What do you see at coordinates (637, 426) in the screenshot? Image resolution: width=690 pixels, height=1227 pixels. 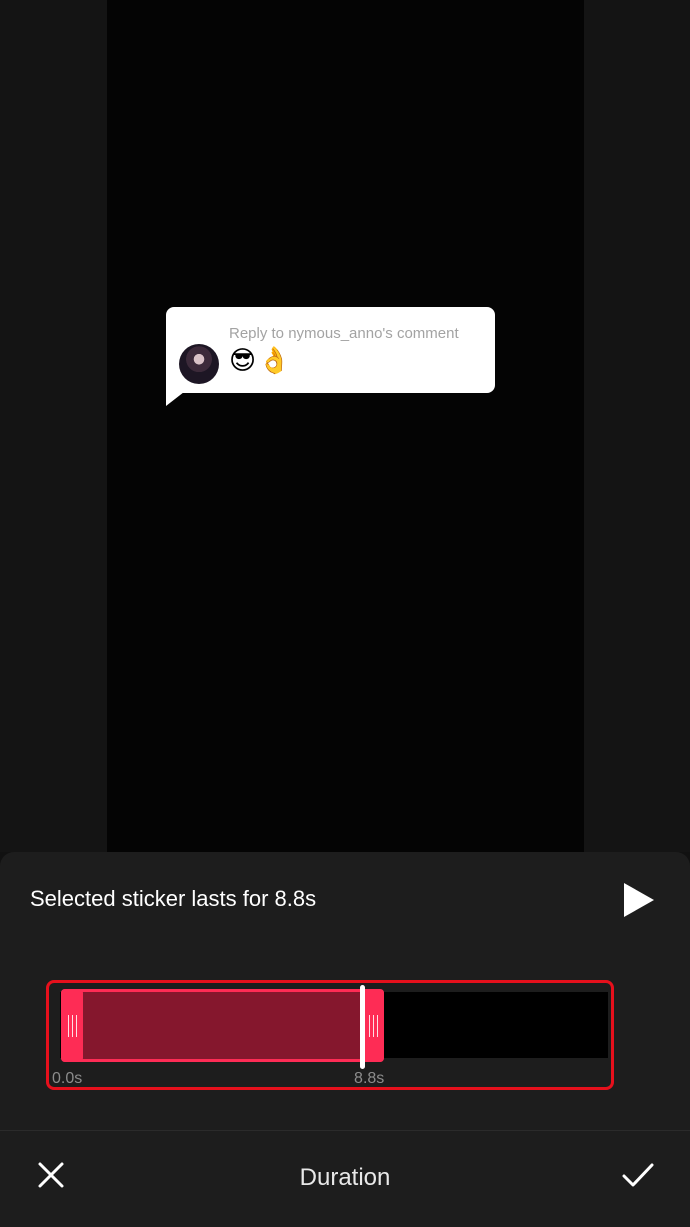 I see `preview-letterbox-right` at bounding box center [637, 426].